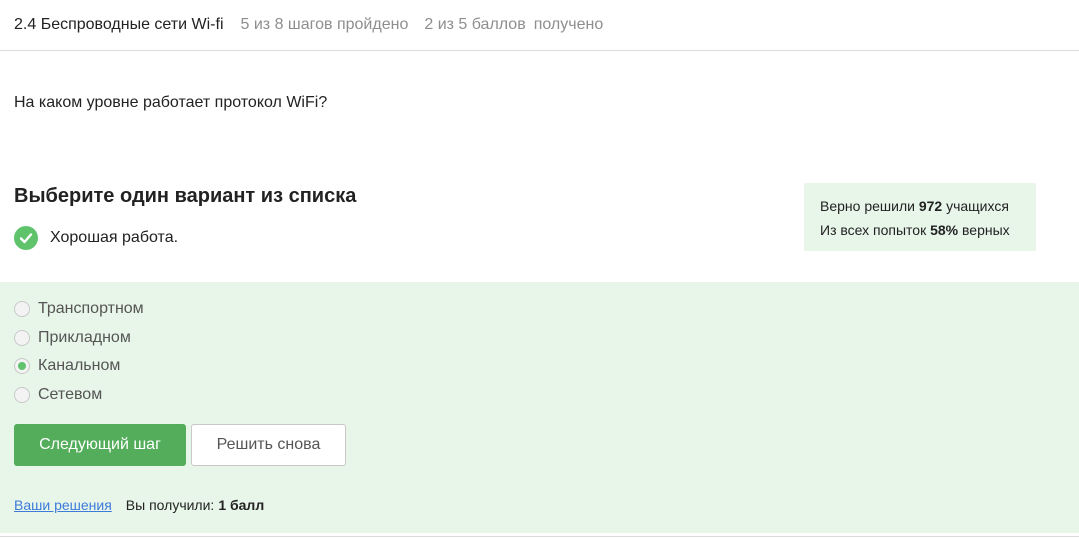  What do you see at coordinates (84, 337) in the screenshot?
I see `option-label: Прикладном` at bounding box center [84, 337].